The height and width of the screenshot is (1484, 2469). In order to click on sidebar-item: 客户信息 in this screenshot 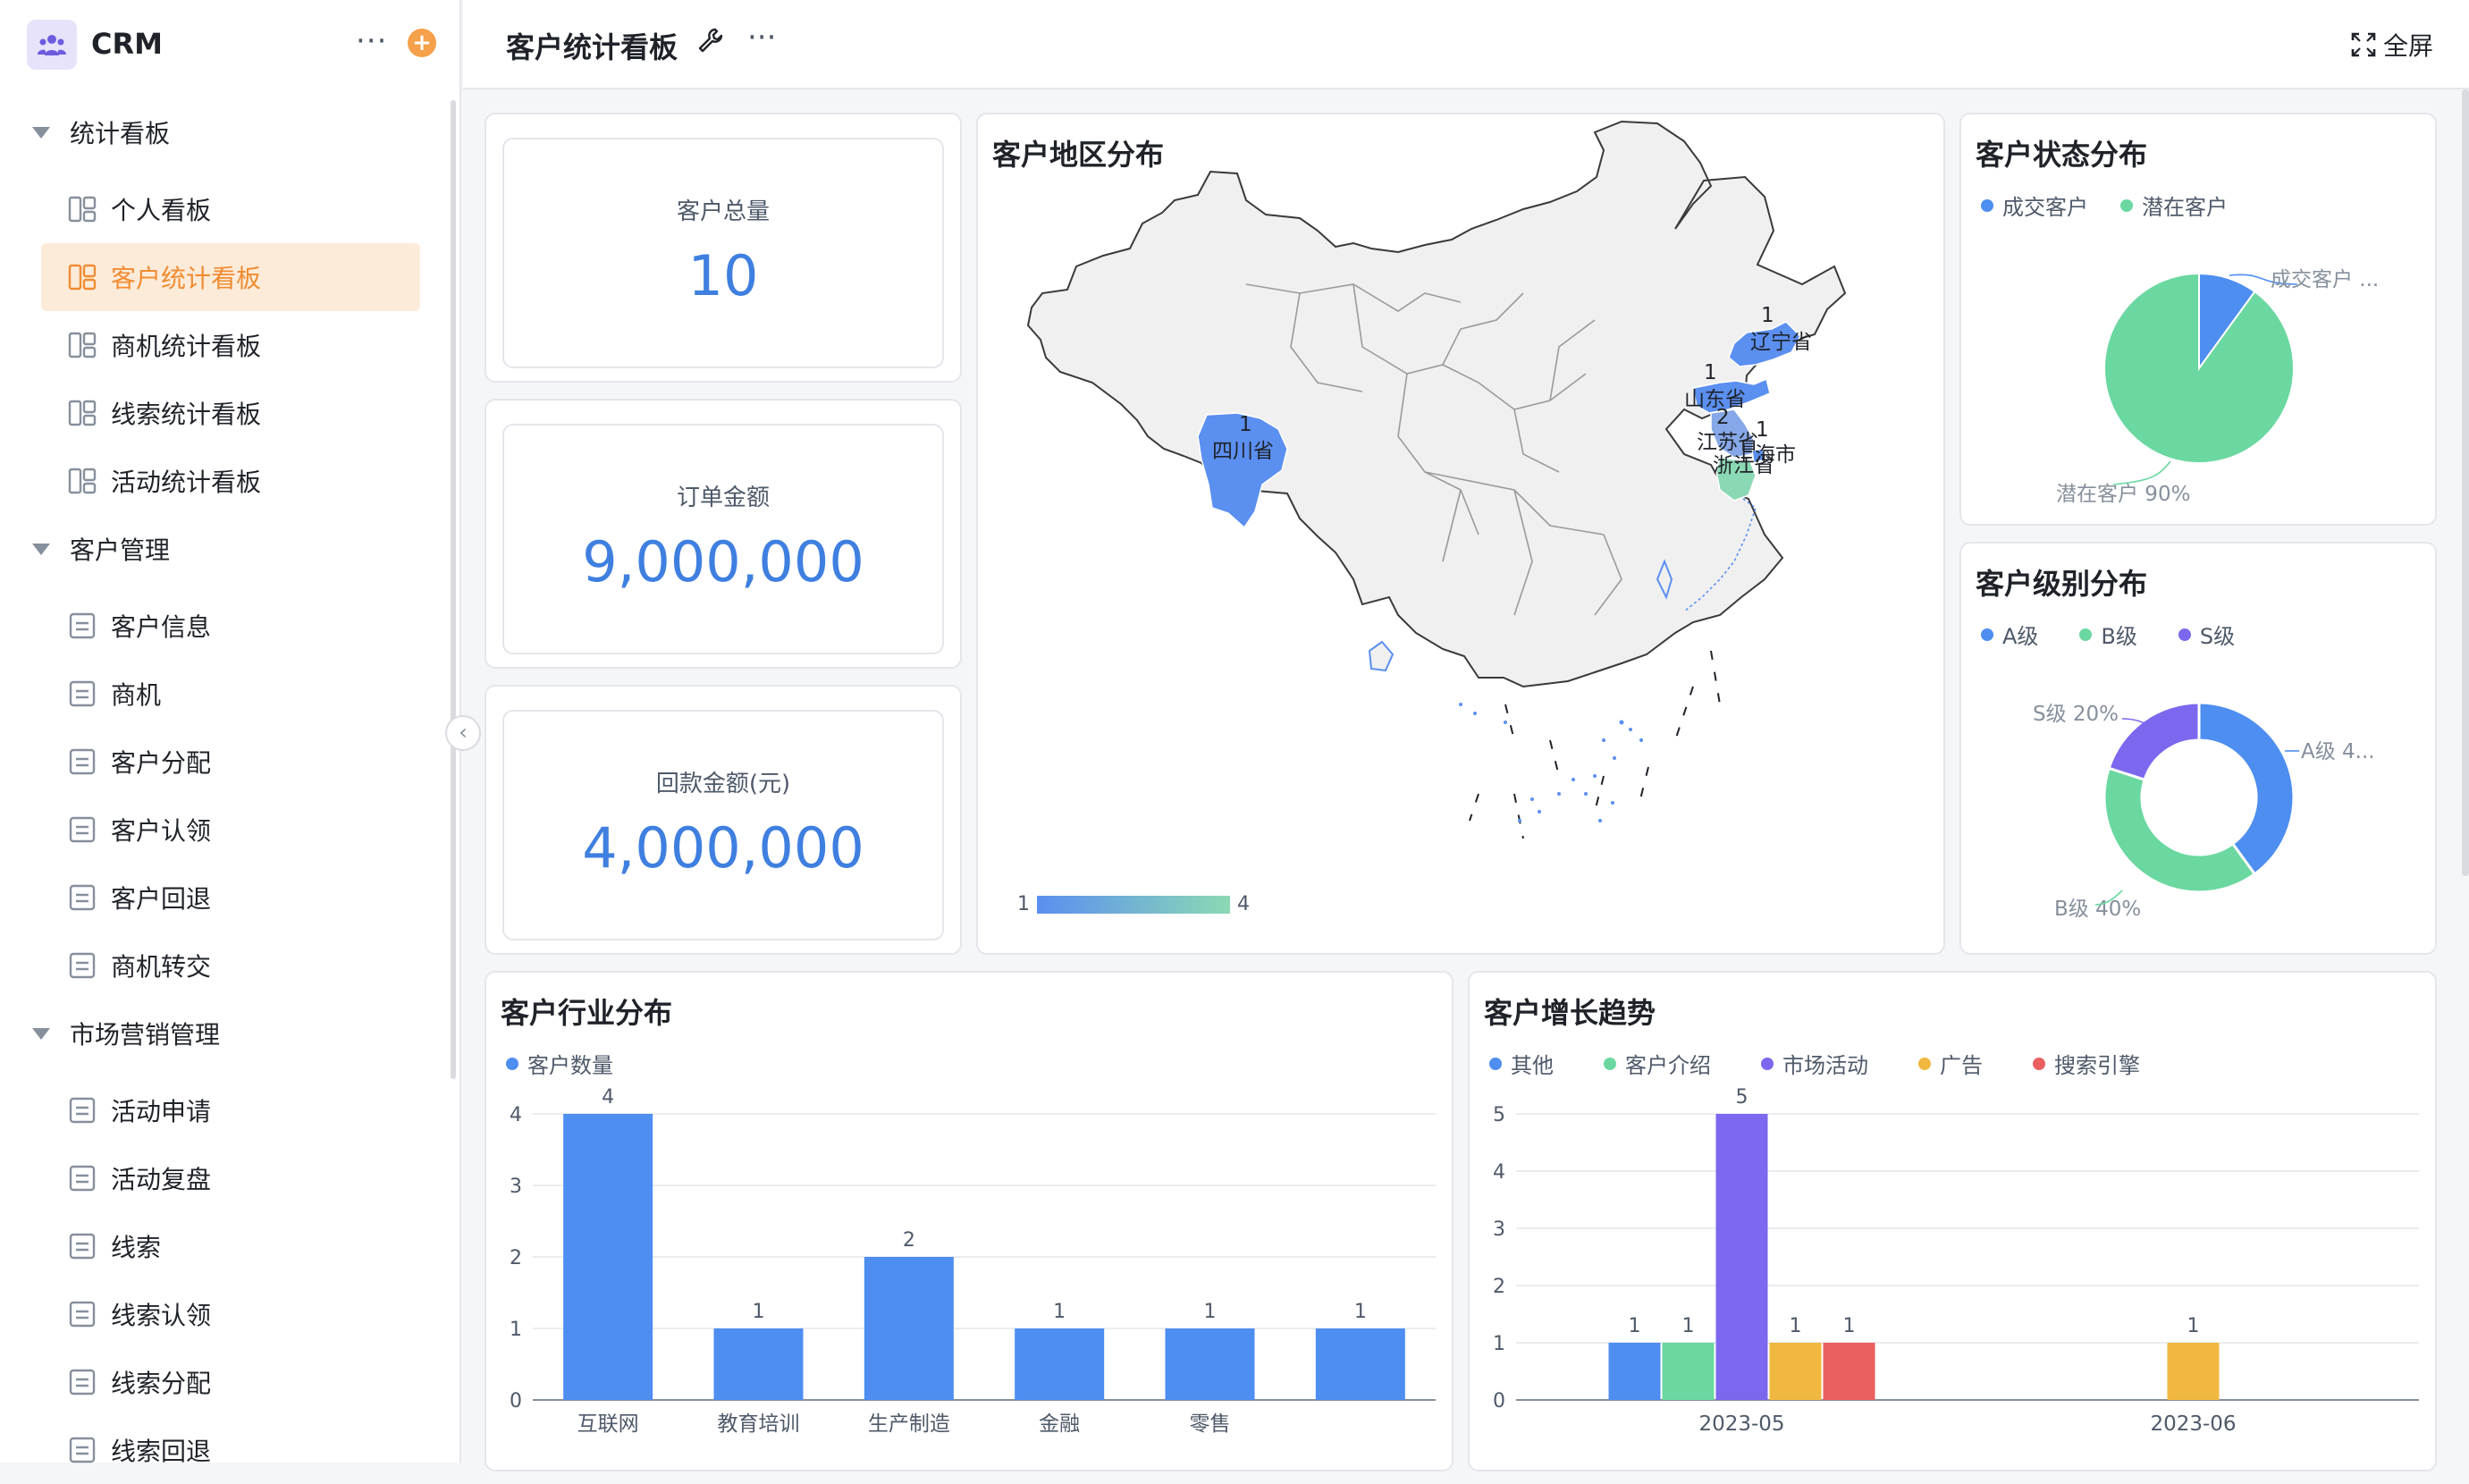, I will do `click(230, 626)`.